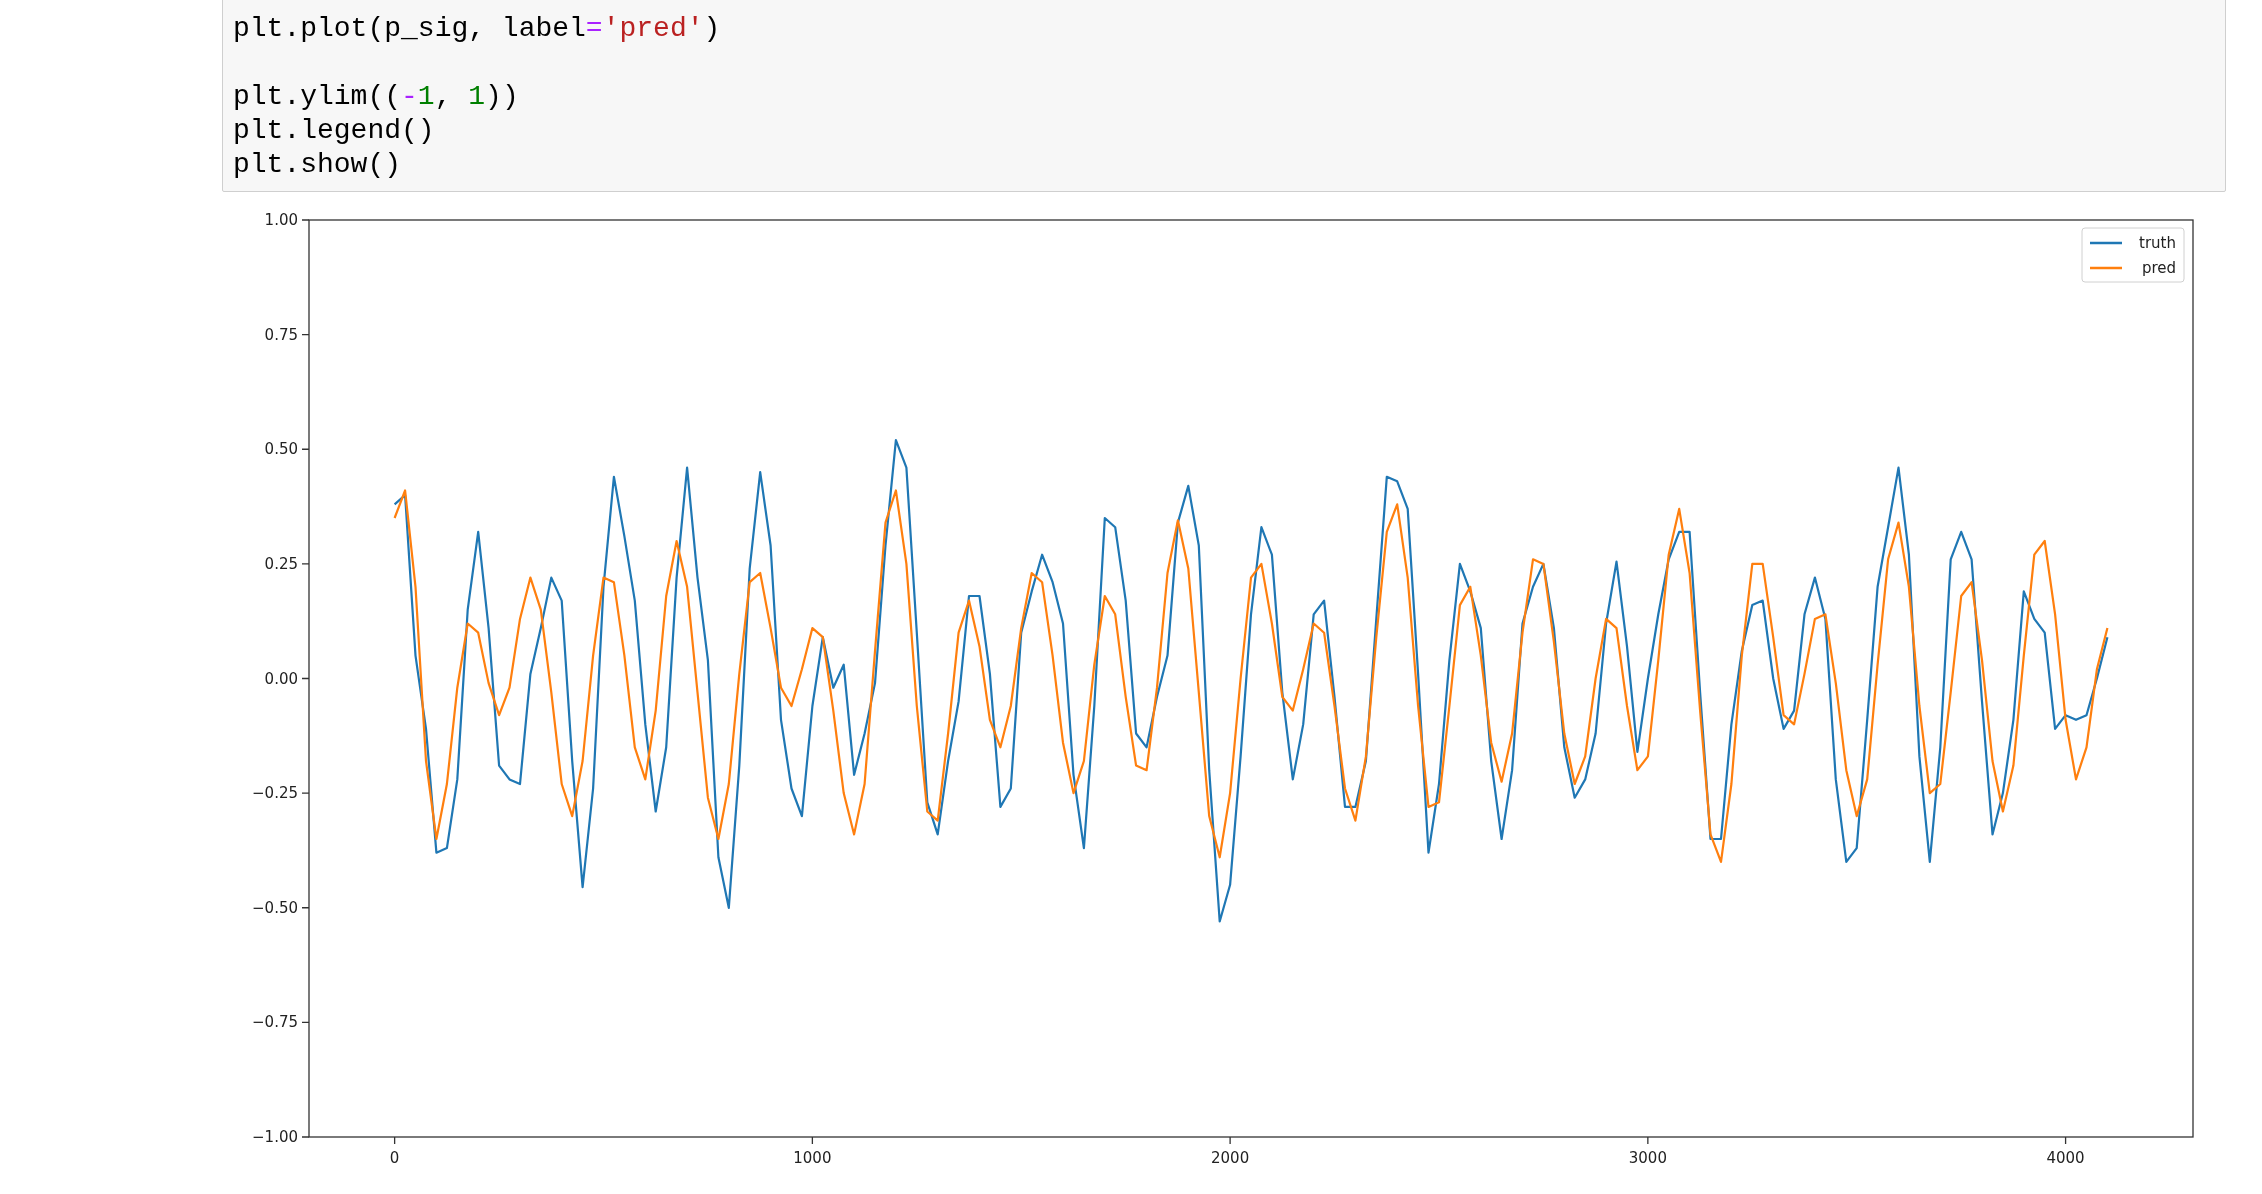  What do you see at coordinates (477, 29) in the screenshot?
I see `code-line: plt.plot(p_sig, label='pred')` at bounding box center [477, 29].